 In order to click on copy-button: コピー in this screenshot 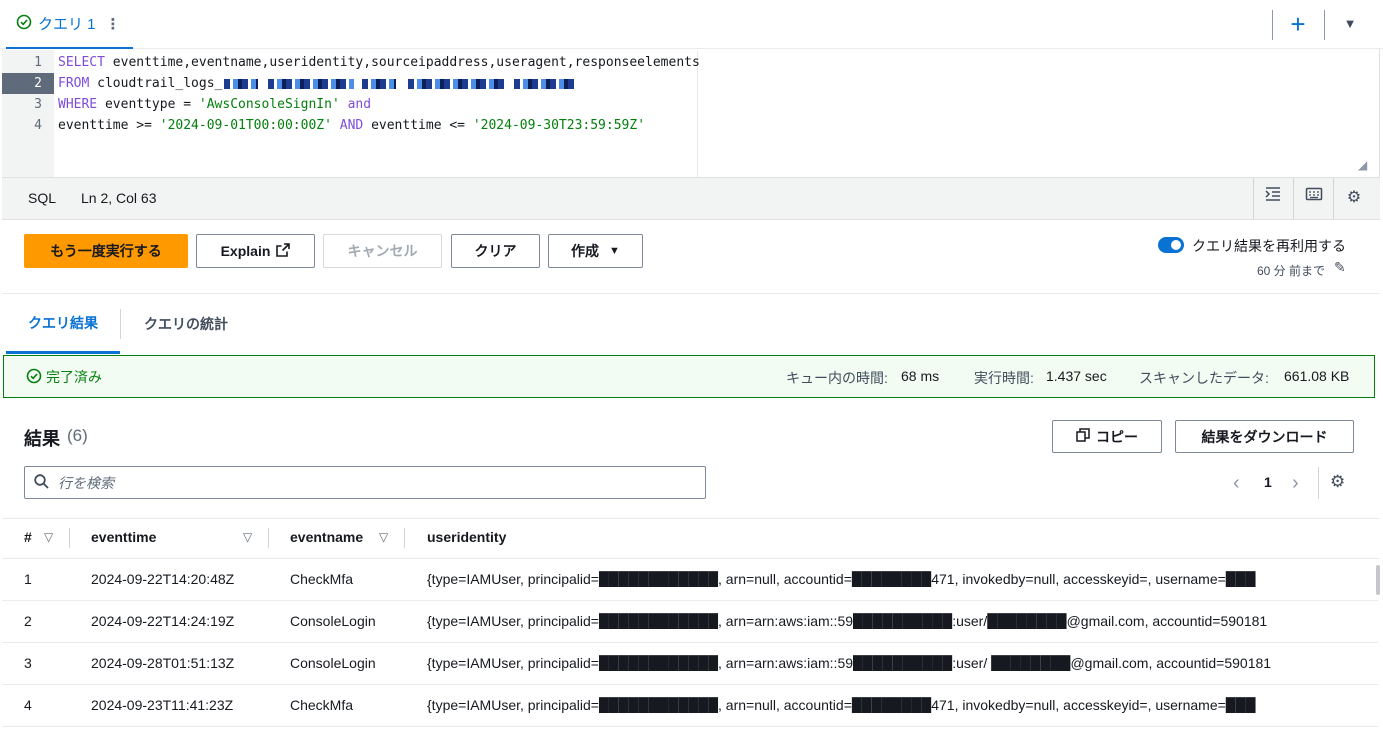, I will do `click(1107, 436)`.